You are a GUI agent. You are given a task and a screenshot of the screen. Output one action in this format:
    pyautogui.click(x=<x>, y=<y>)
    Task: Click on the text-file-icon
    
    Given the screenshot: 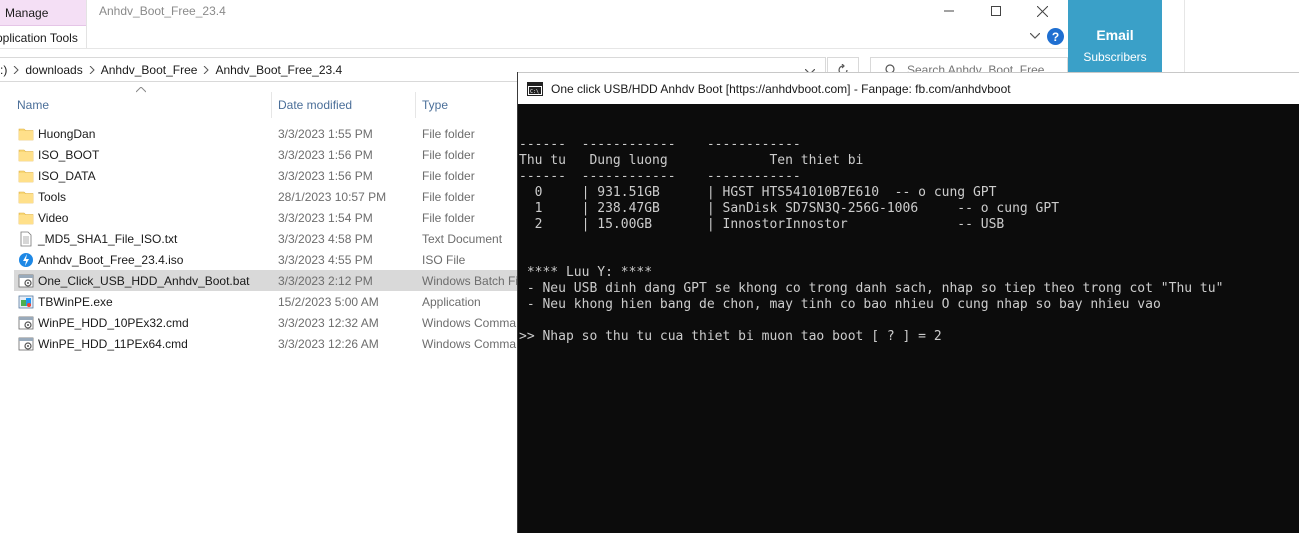 What is the action you would take?
    pyautogui.click(x=26, y=239)
    